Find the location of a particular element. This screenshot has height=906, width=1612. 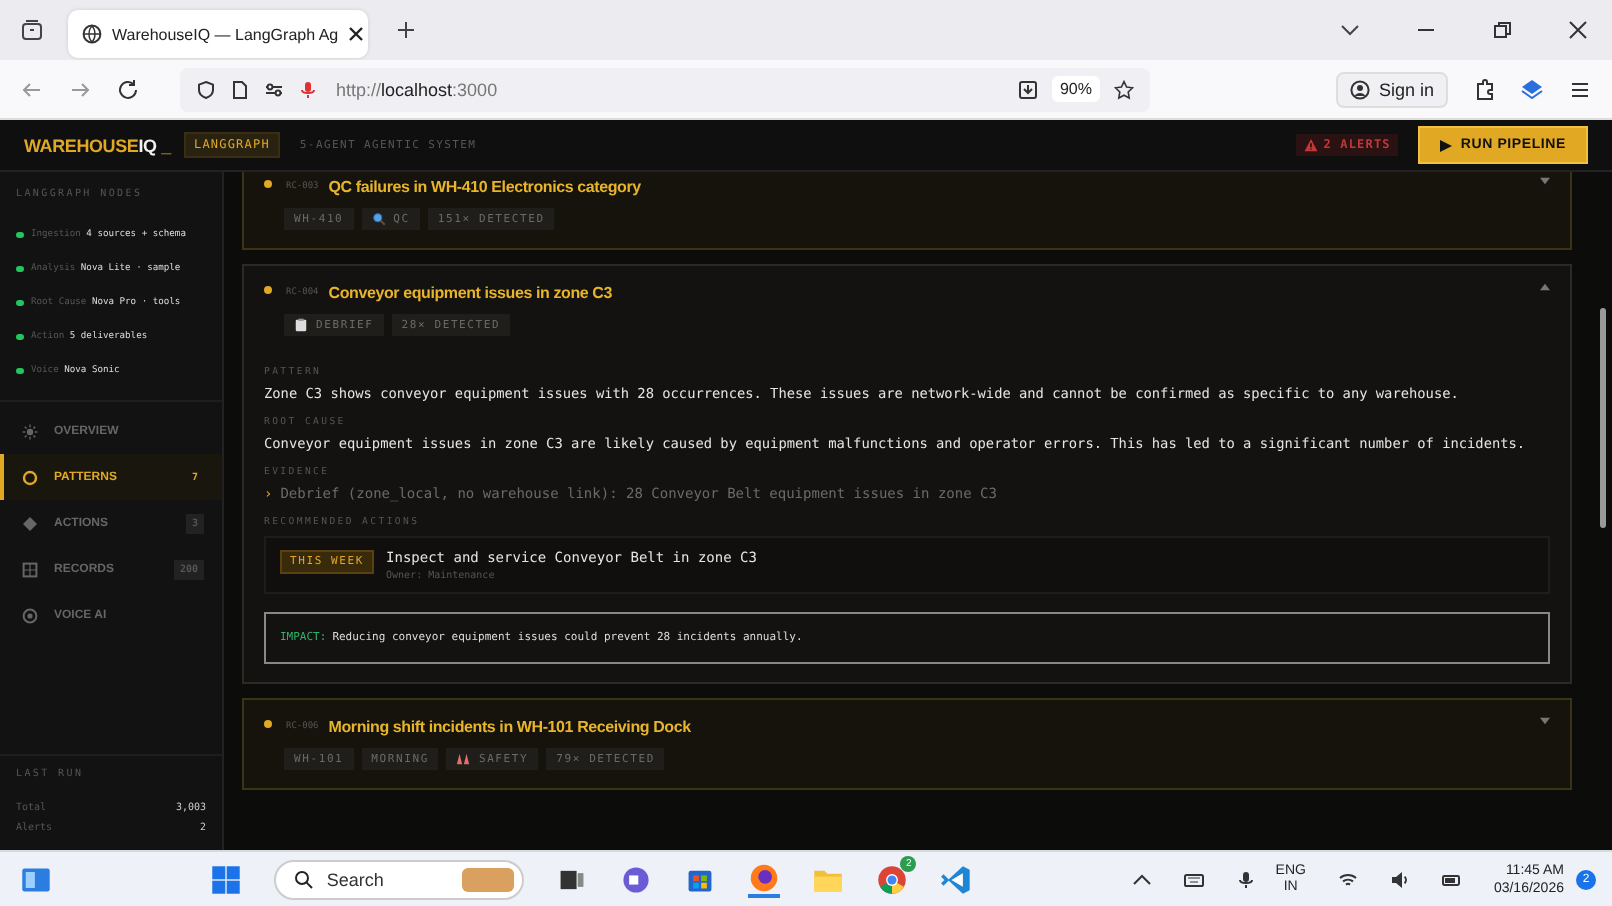

extensions-icon is located at coordinates (1484, 89).